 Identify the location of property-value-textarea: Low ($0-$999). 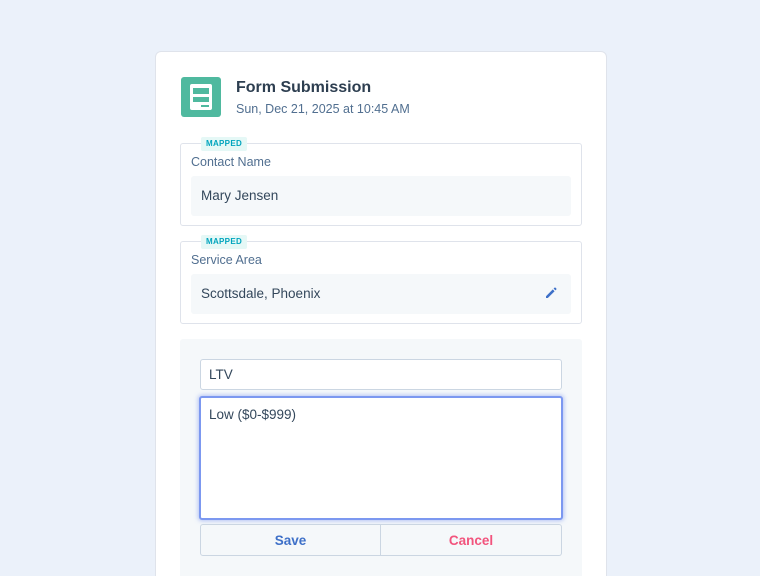
(381, 458).